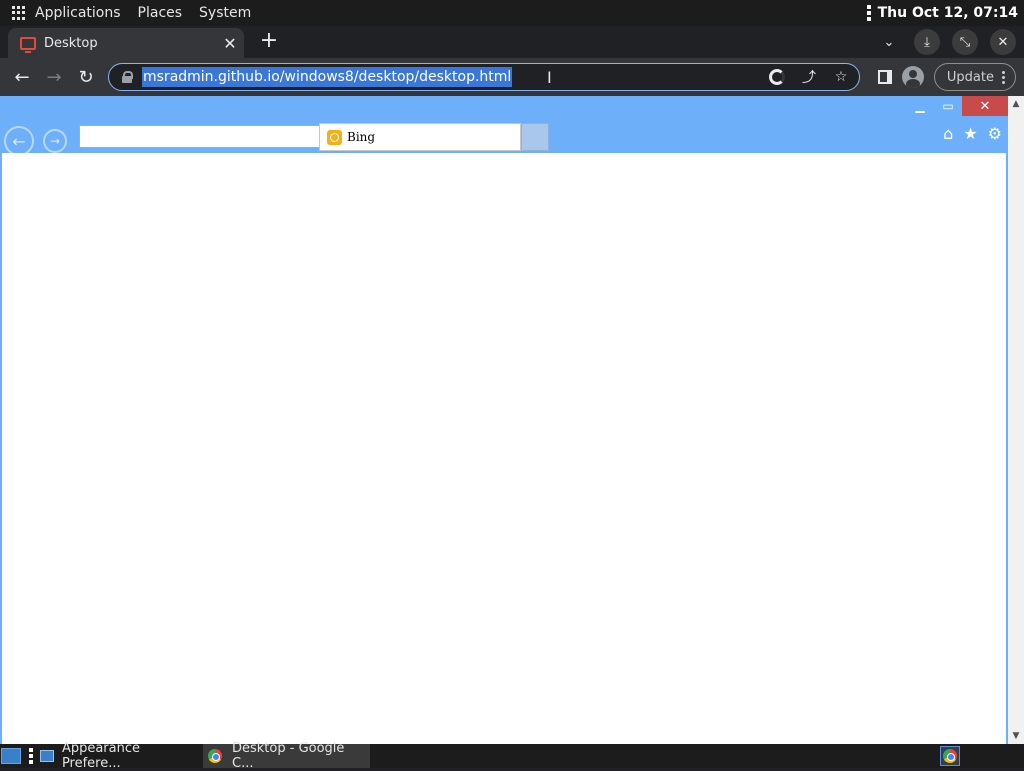  Describe the element at coordinates (19, 13) in the screenshot. I see `apps-grid-icon` at that location.